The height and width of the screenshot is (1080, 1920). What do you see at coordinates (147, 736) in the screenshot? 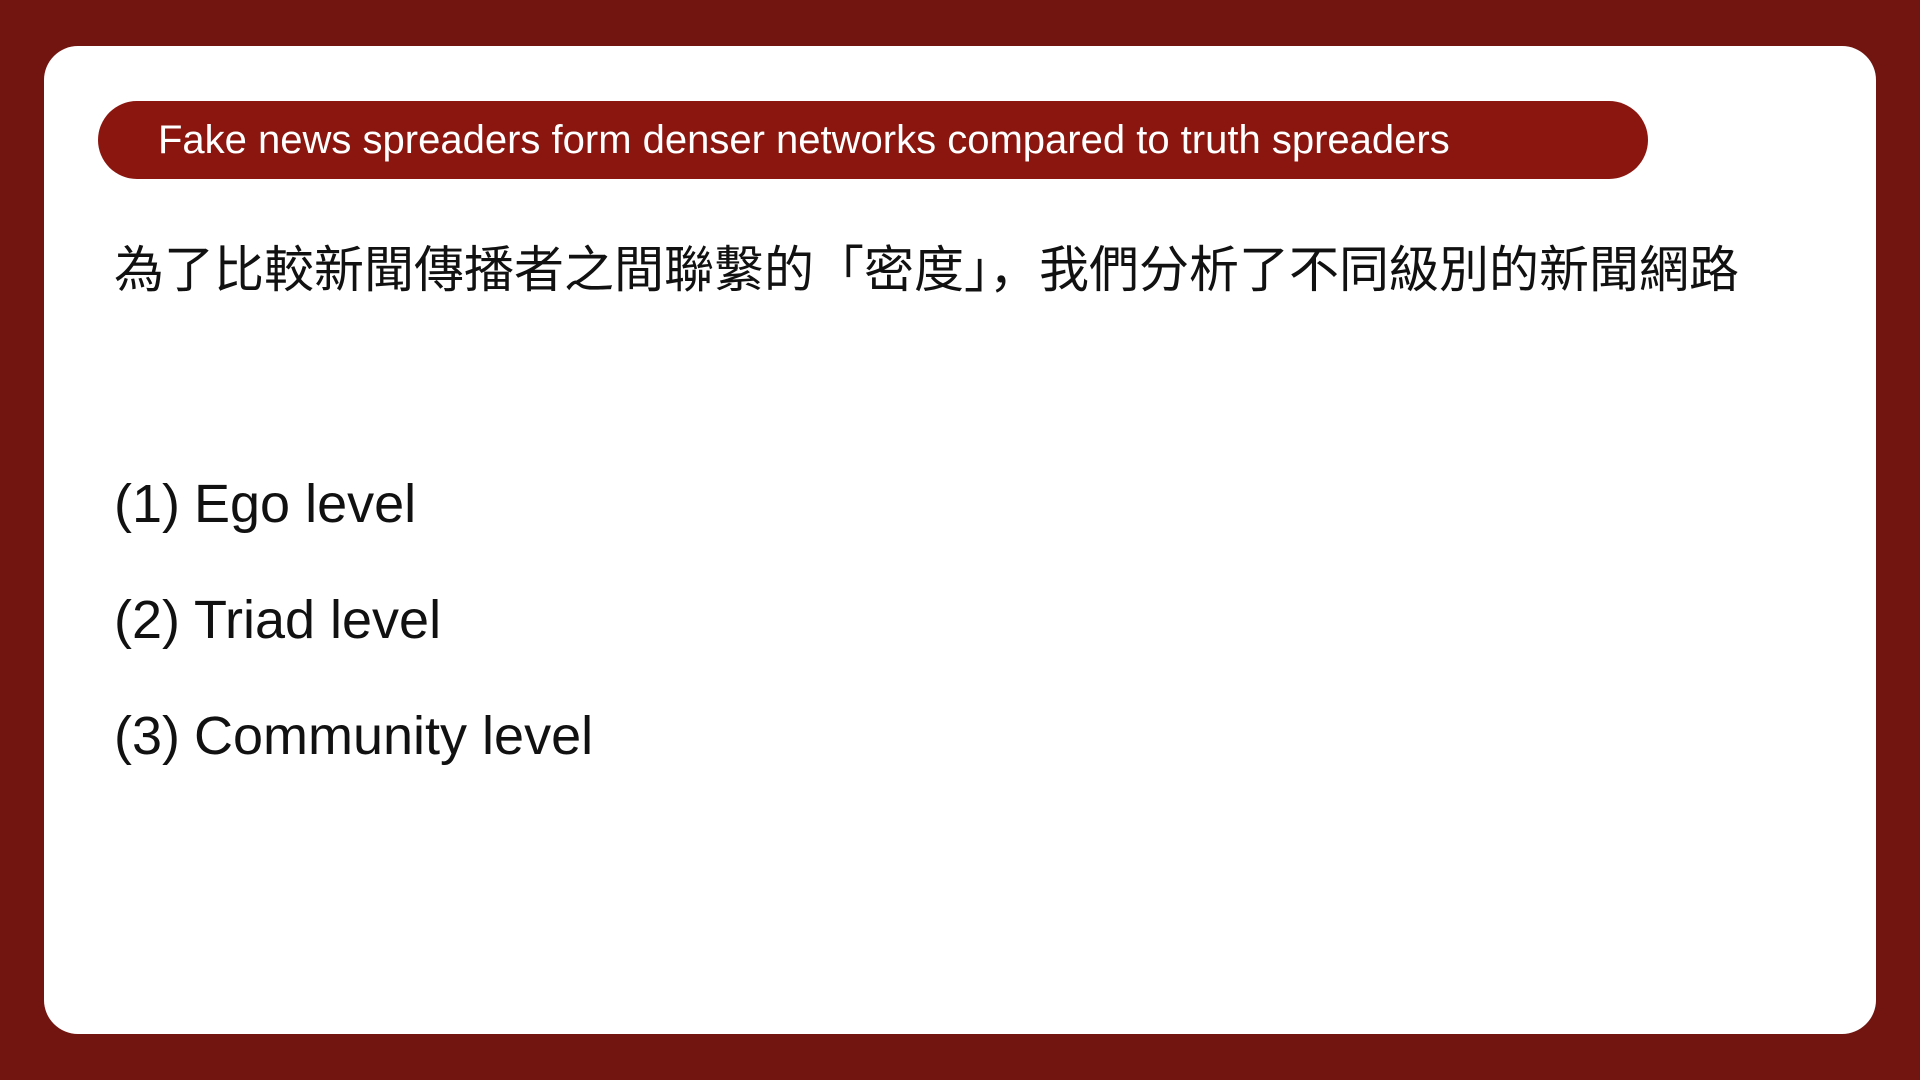
I see `list-item-number: (3)` at bounding box center [147, 736].